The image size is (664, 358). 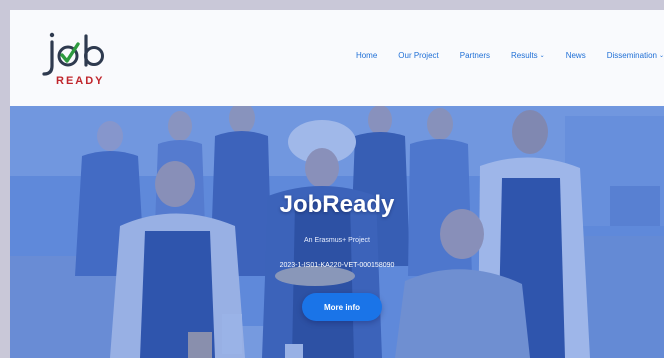 I want to click on more-info-button: More info, so click(x=342, y=307).